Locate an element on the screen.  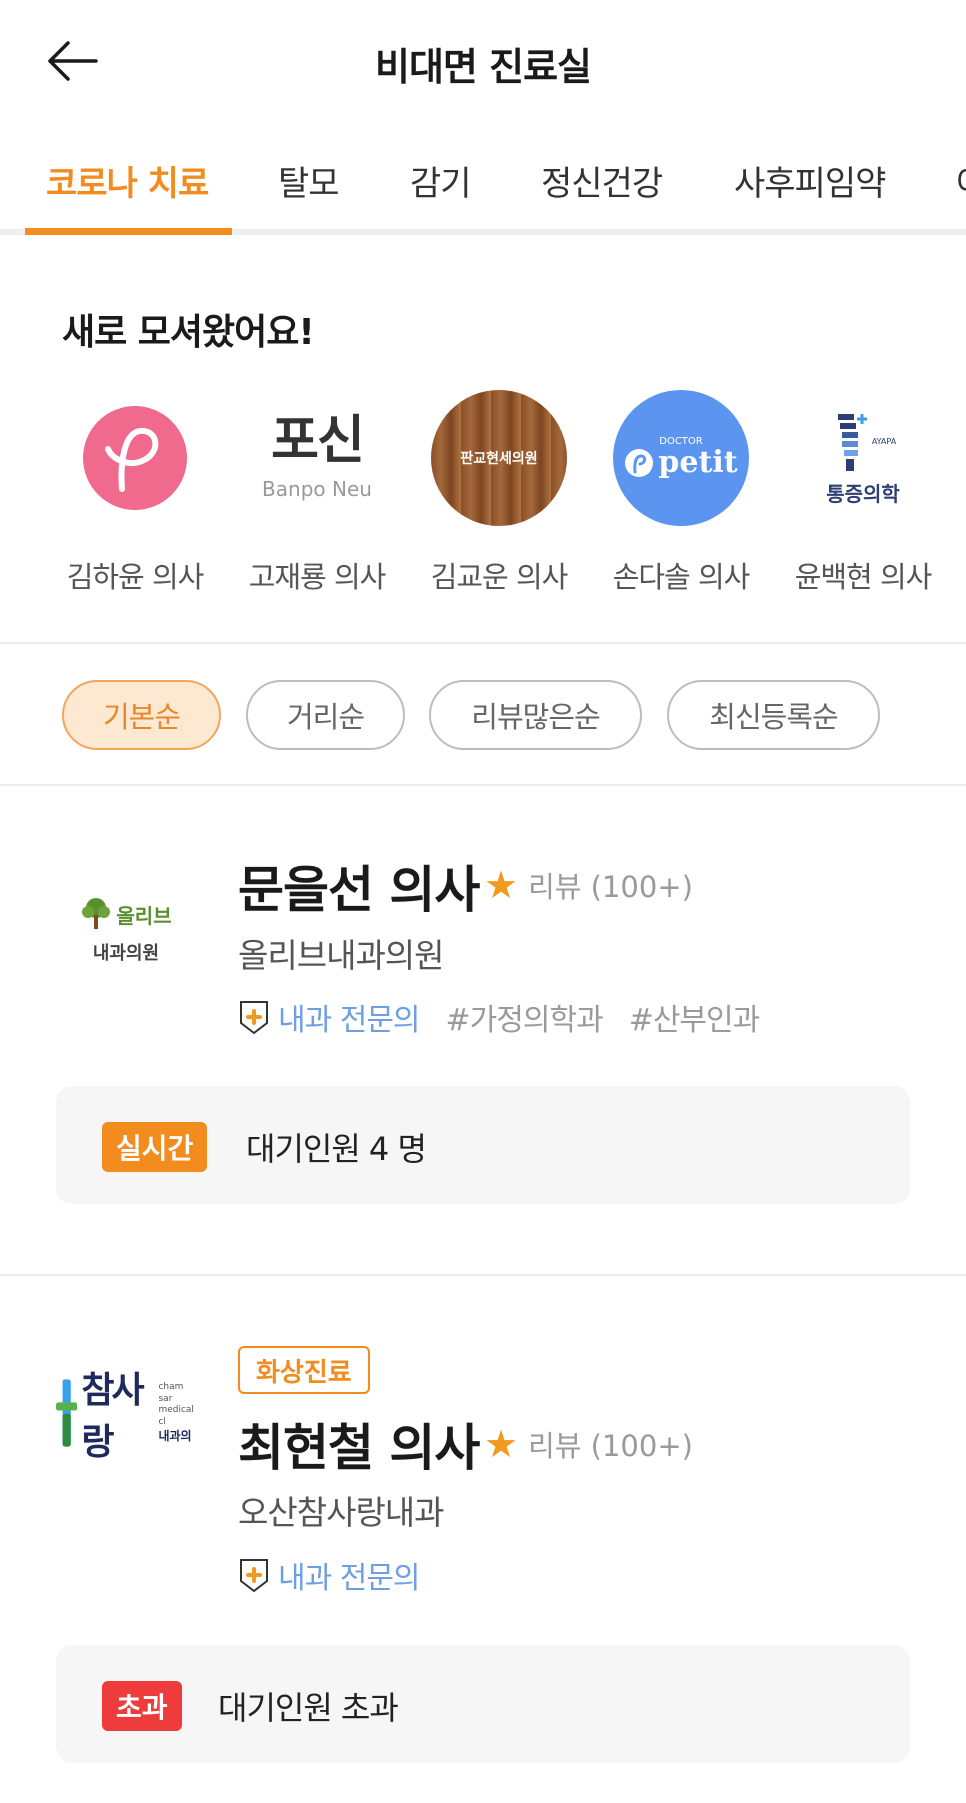
wait-status-box: 실시간 대기인원 4 명 is located at coordinates (483, 1145).